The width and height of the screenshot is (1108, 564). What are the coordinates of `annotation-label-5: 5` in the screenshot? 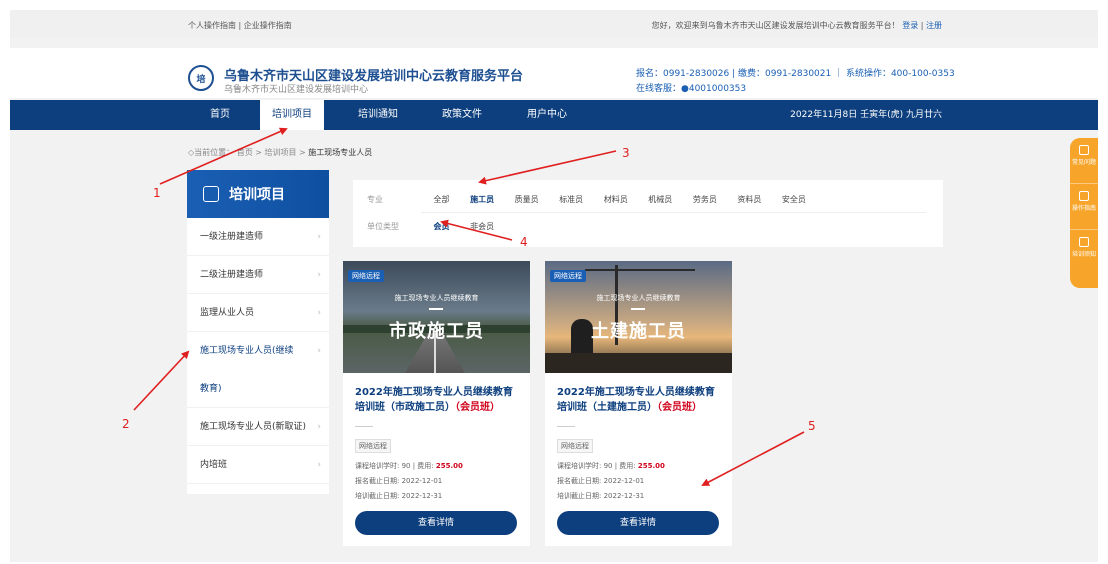 It's located at (812, 426).